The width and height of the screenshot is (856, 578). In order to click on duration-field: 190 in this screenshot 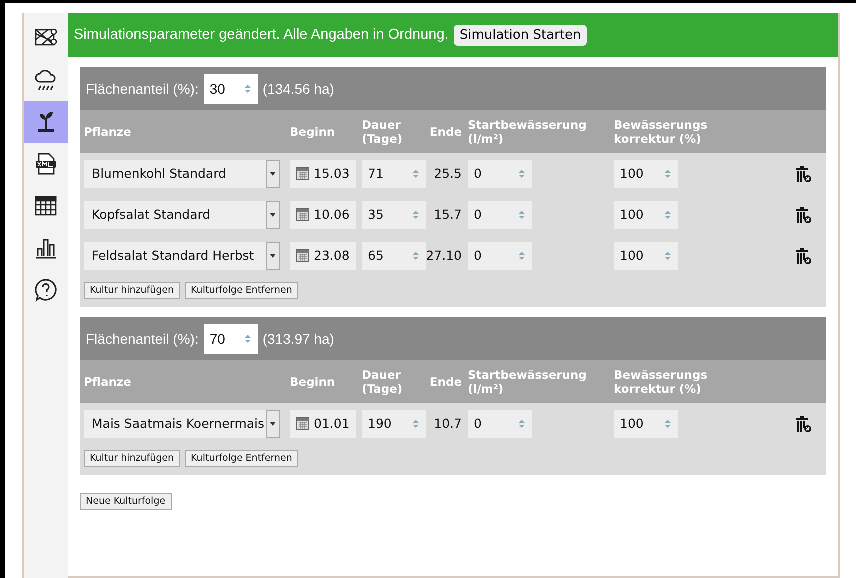, I will do `click(394, 424)`.